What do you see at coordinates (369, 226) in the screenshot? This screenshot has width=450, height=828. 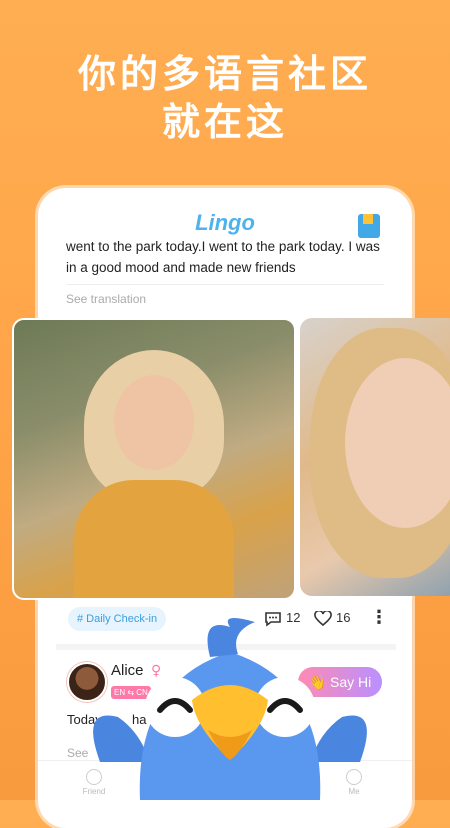 I see `book-icon` at bounding box center [369, 226].